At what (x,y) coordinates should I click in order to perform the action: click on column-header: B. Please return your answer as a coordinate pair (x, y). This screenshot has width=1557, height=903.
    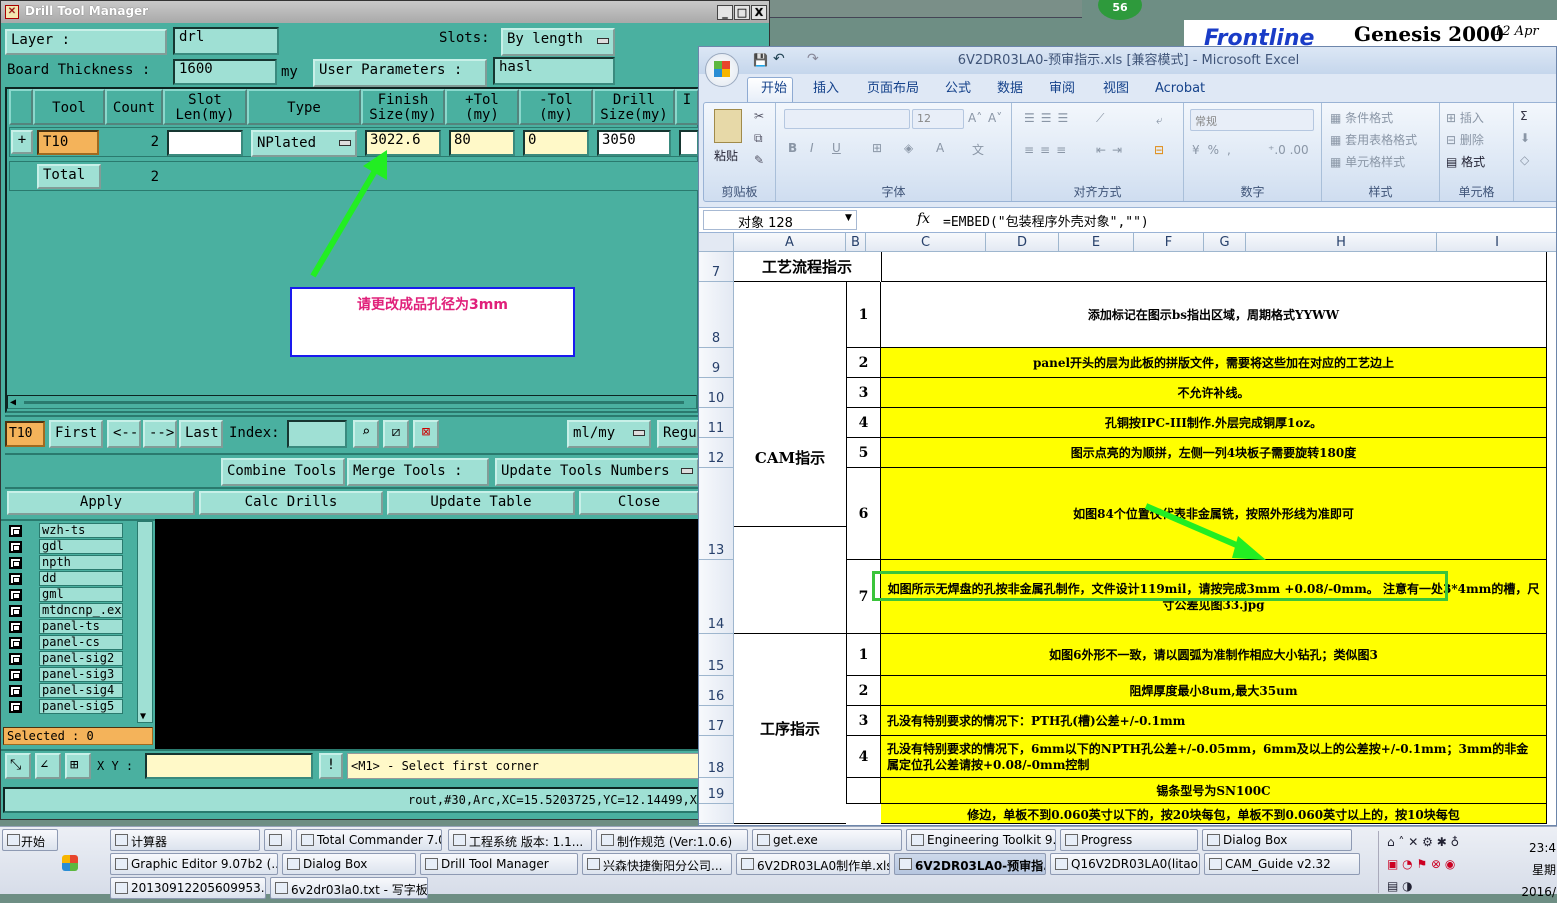
    Looking at the image, I should click on (856, 242).